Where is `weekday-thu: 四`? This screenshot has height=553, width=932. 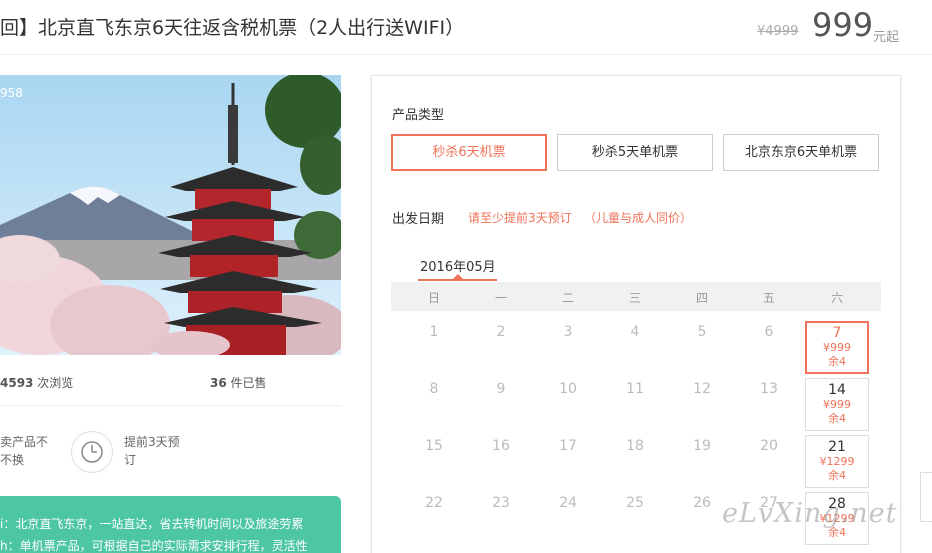 weekday-thu: 四 is located at coordinates (701, 298).